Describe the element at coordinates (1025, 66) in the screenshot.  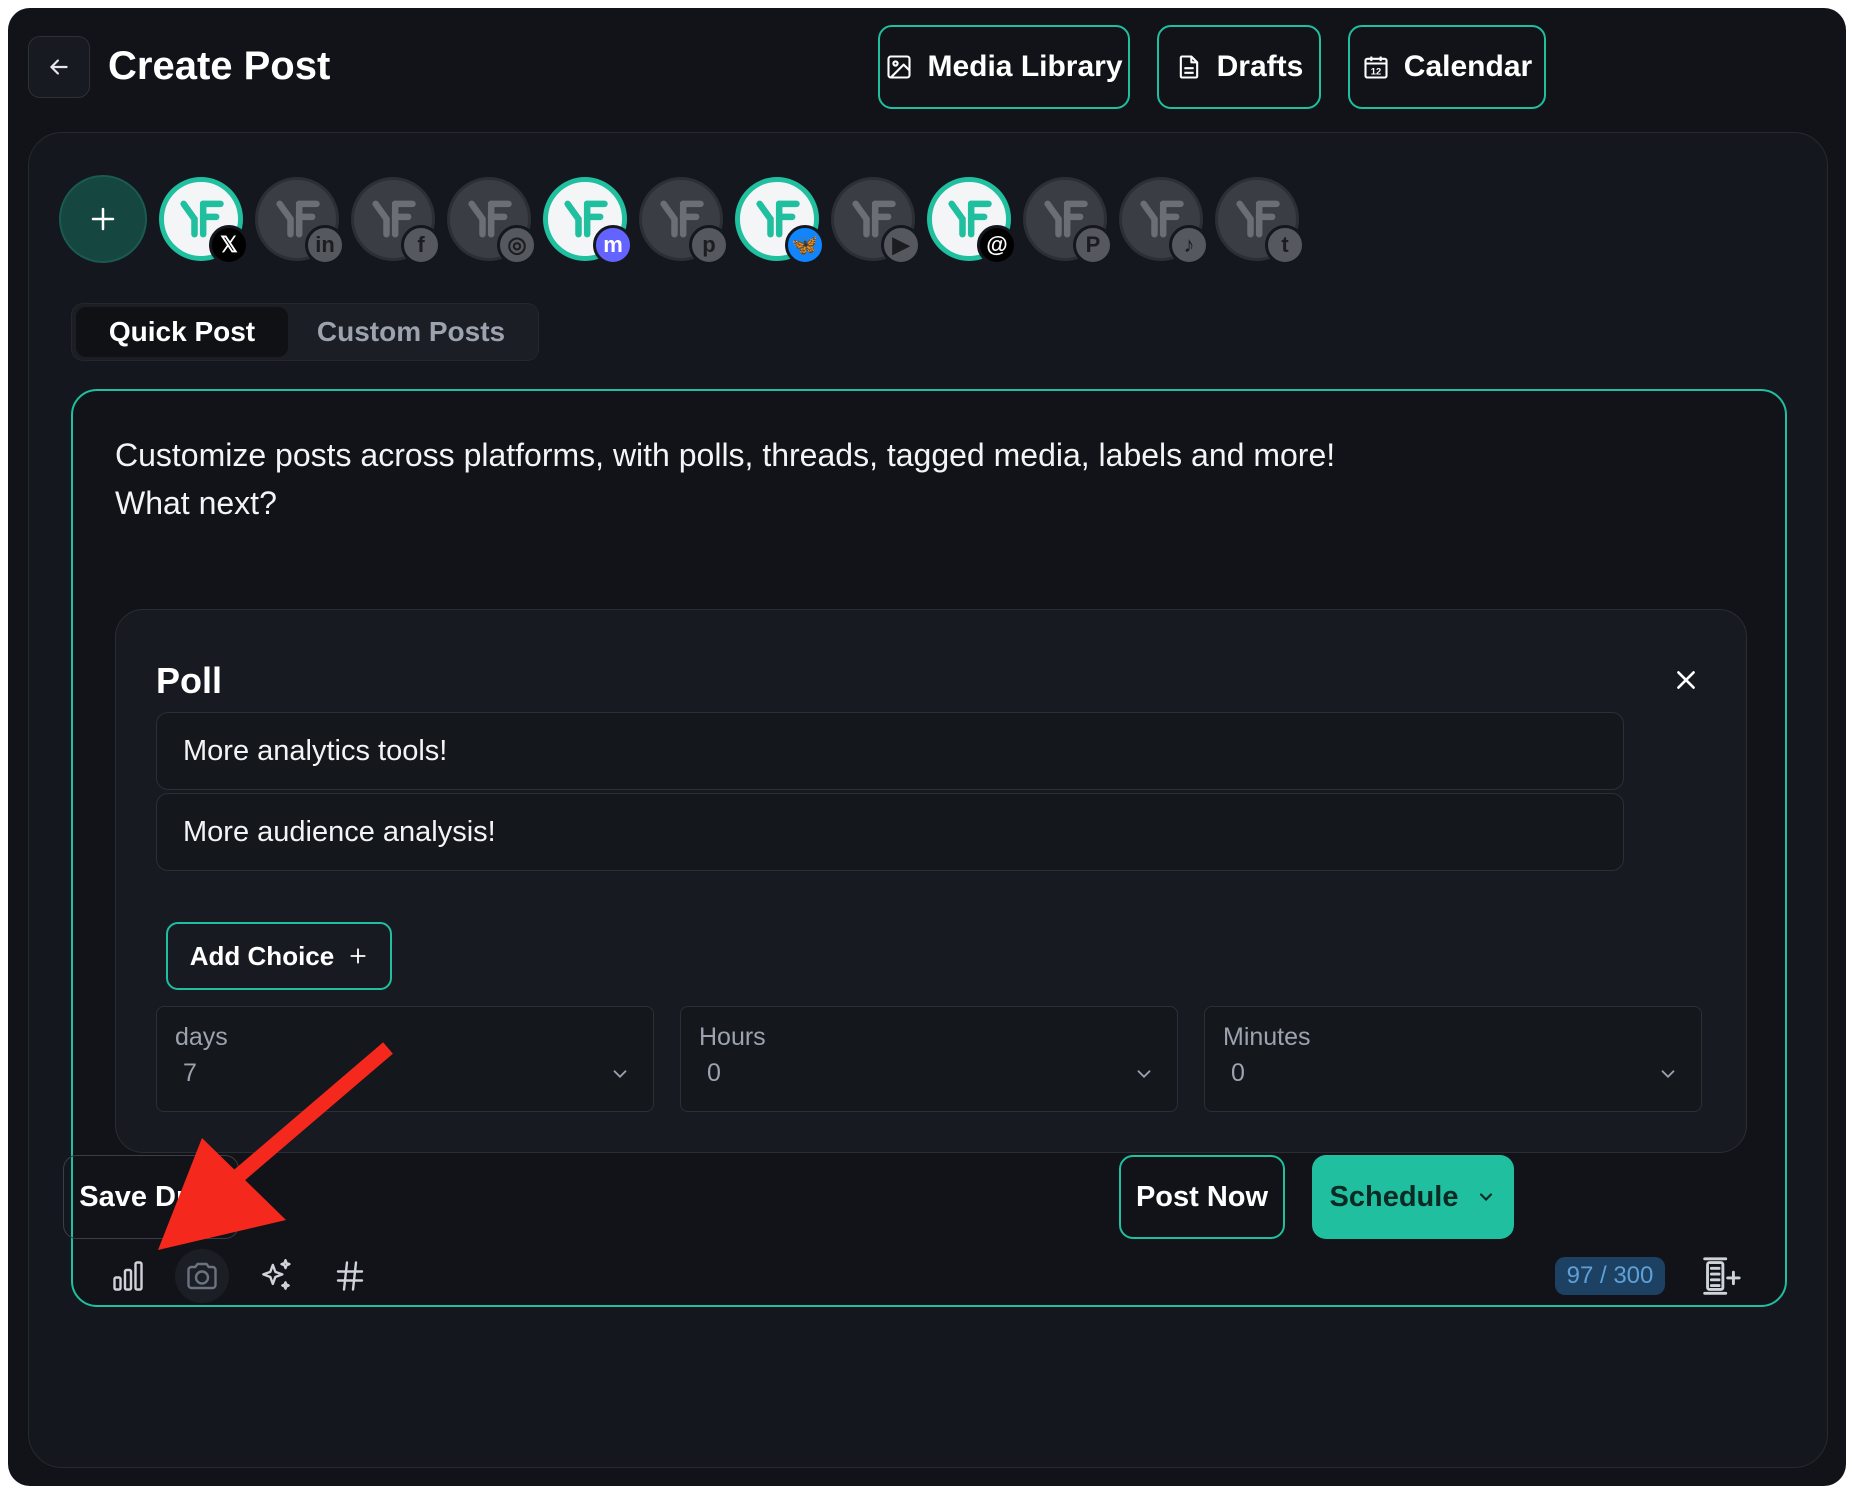
I see `media-library-label: Media Library` at that location.